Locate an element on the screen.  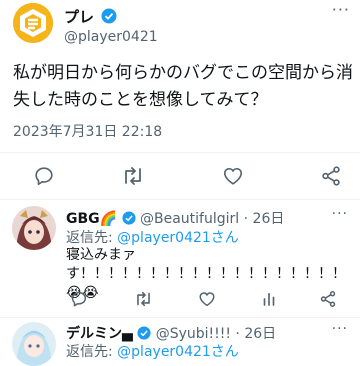
reply-header: GBG🌈 @Beautifulgirl · 26日 is located at coordinates (175, 218).